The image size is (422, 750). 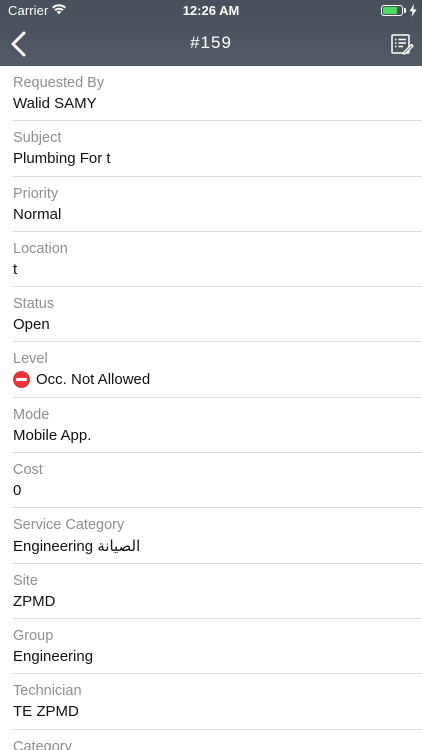 I want to click on field-status: Status Open, so click(x=211, y=315).